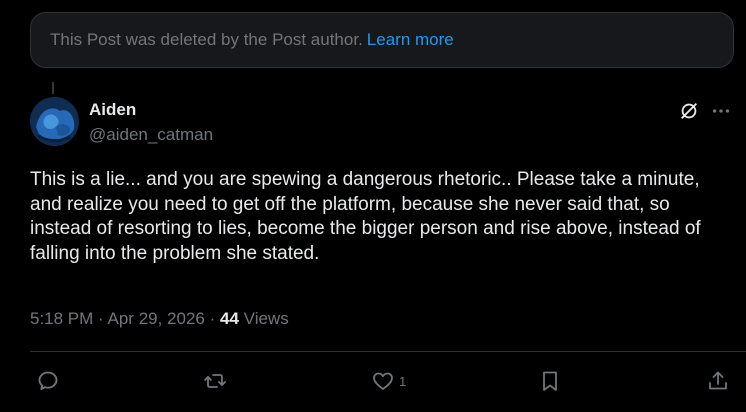  I want to click on reply-icon, so click(48, 381).